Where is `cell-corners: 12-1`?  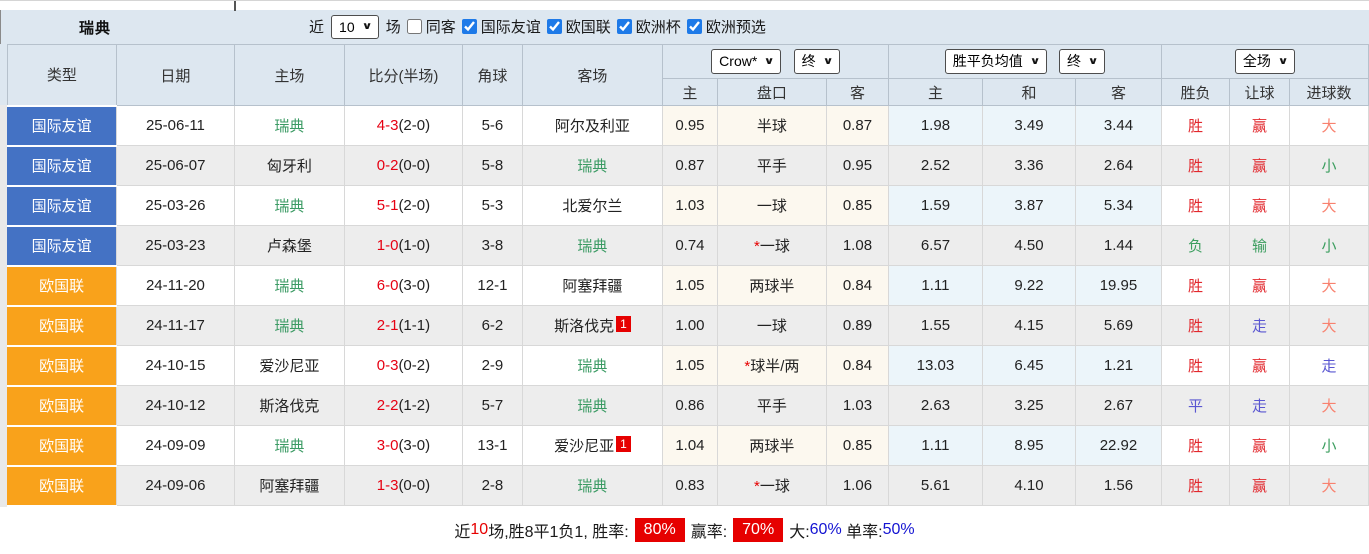
cell-corners: 12-1 is located at coordinates (492, 285).